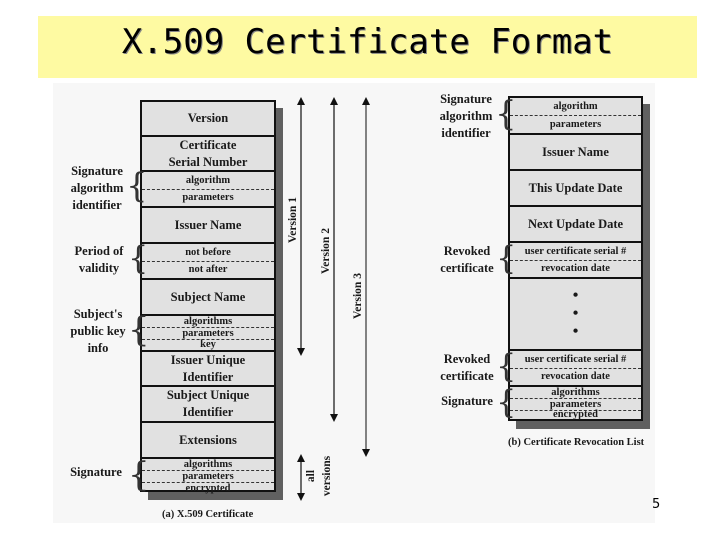 The height and width of the screenshot is (540, 720). I want to click on crl-group-label-signature: Signature, so click(467, 401).